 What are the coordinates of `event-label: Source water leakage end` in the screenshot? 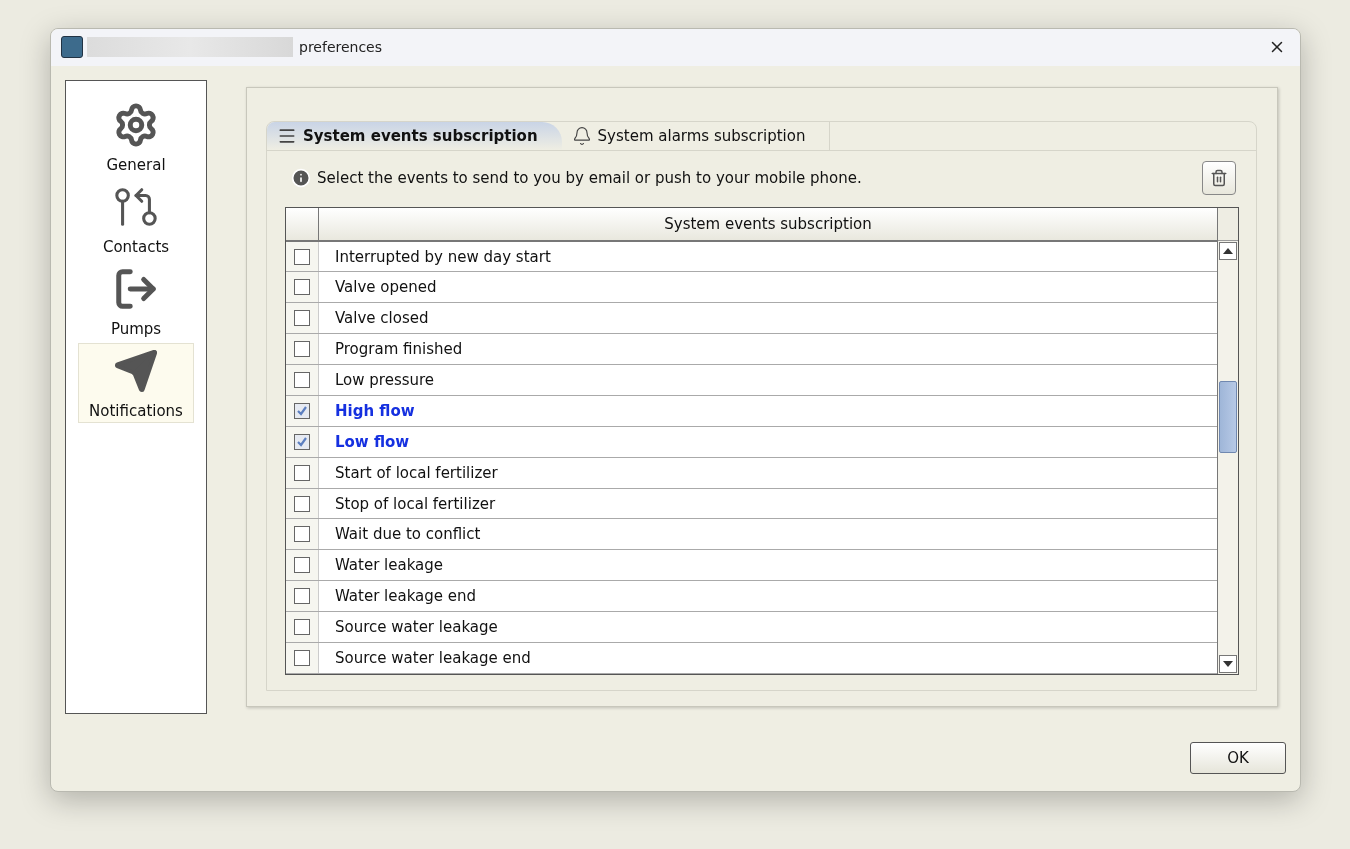 It's located at (432, 658).